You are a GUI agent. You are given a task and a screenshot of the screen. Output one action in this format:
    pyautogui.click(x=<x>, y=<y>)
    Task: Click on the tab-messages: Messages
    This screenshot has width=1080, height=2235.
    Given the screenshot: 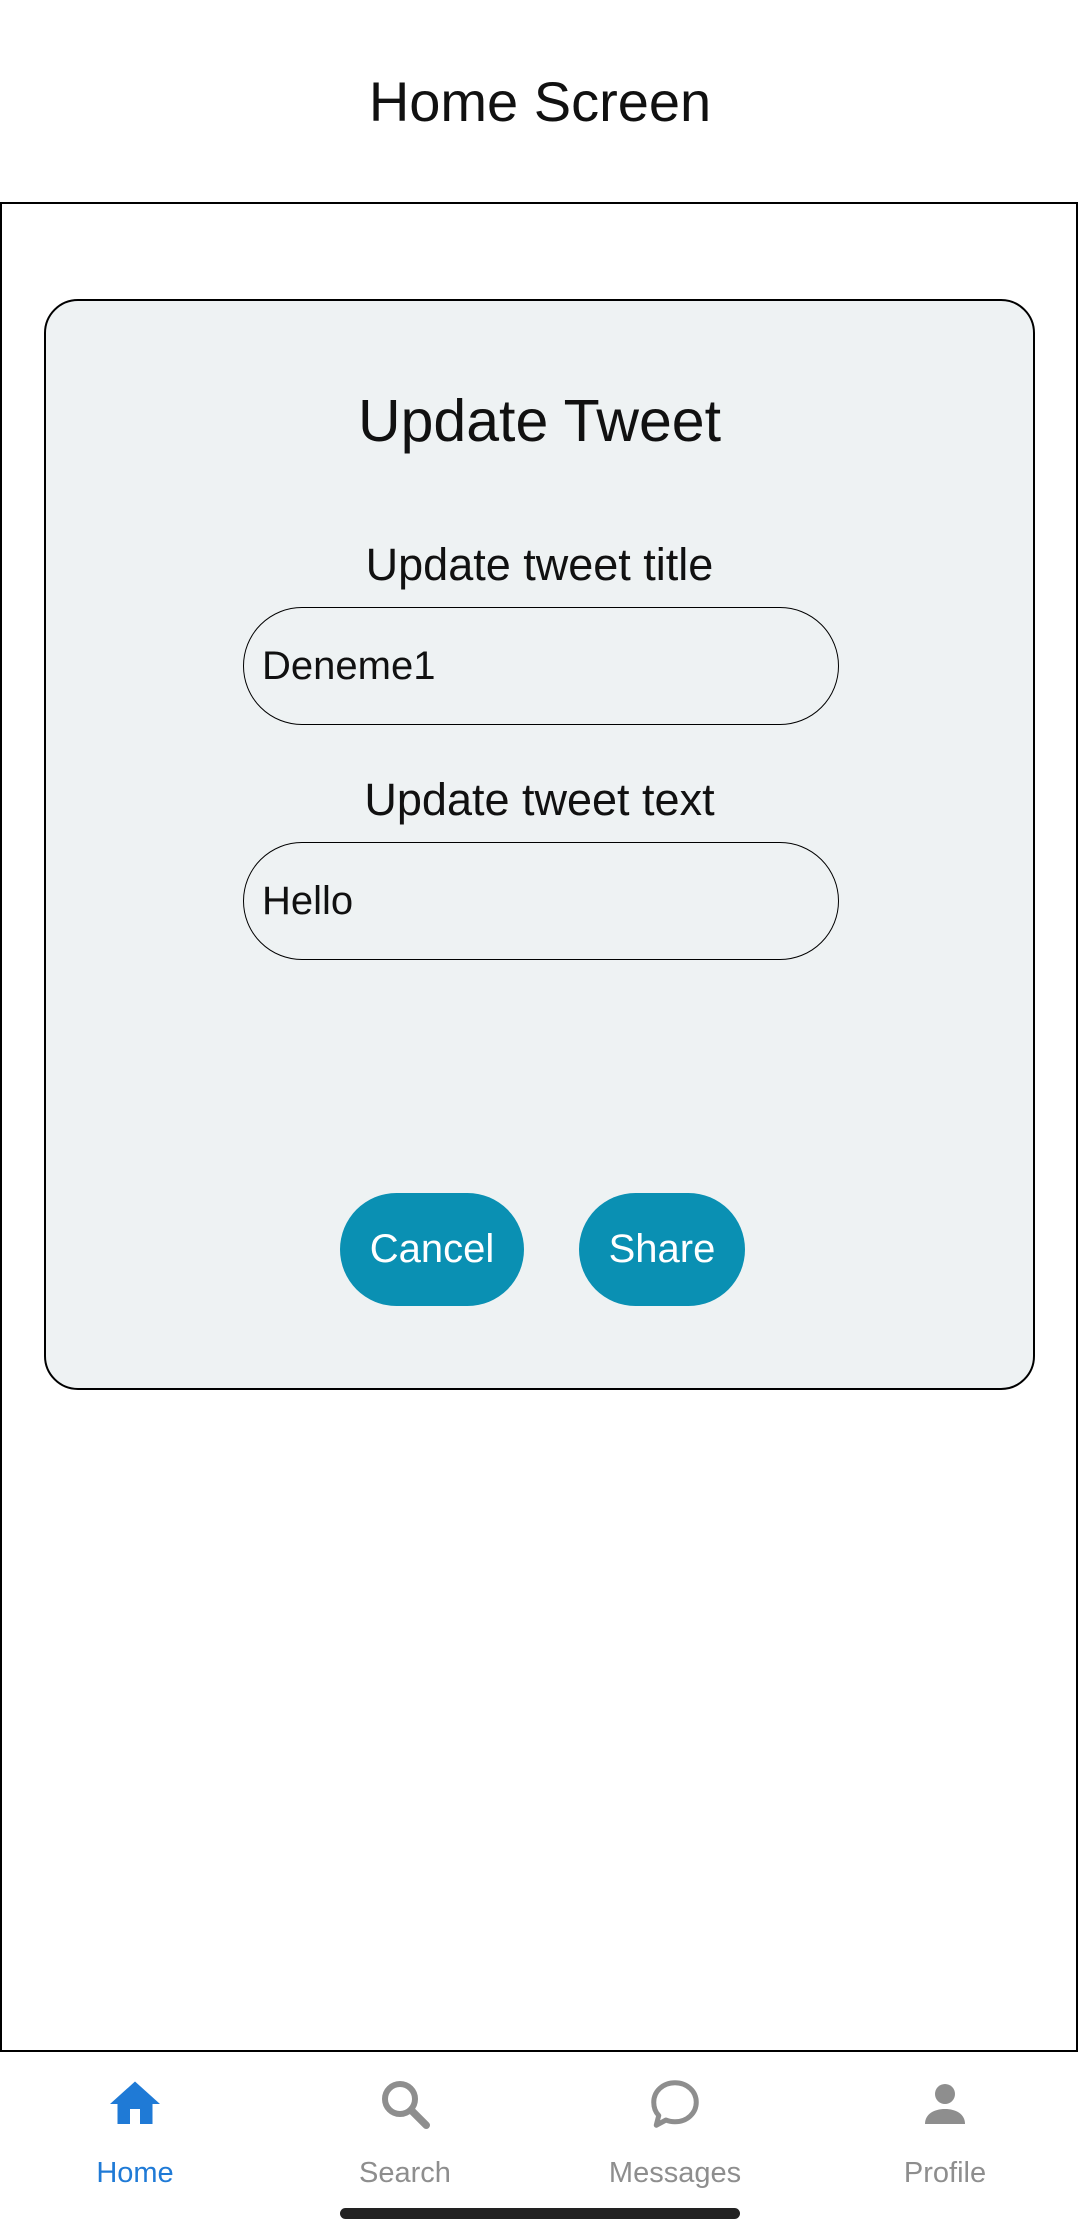 What is the action you would take?
    pyautogui.click(x=675, y=2134)
    